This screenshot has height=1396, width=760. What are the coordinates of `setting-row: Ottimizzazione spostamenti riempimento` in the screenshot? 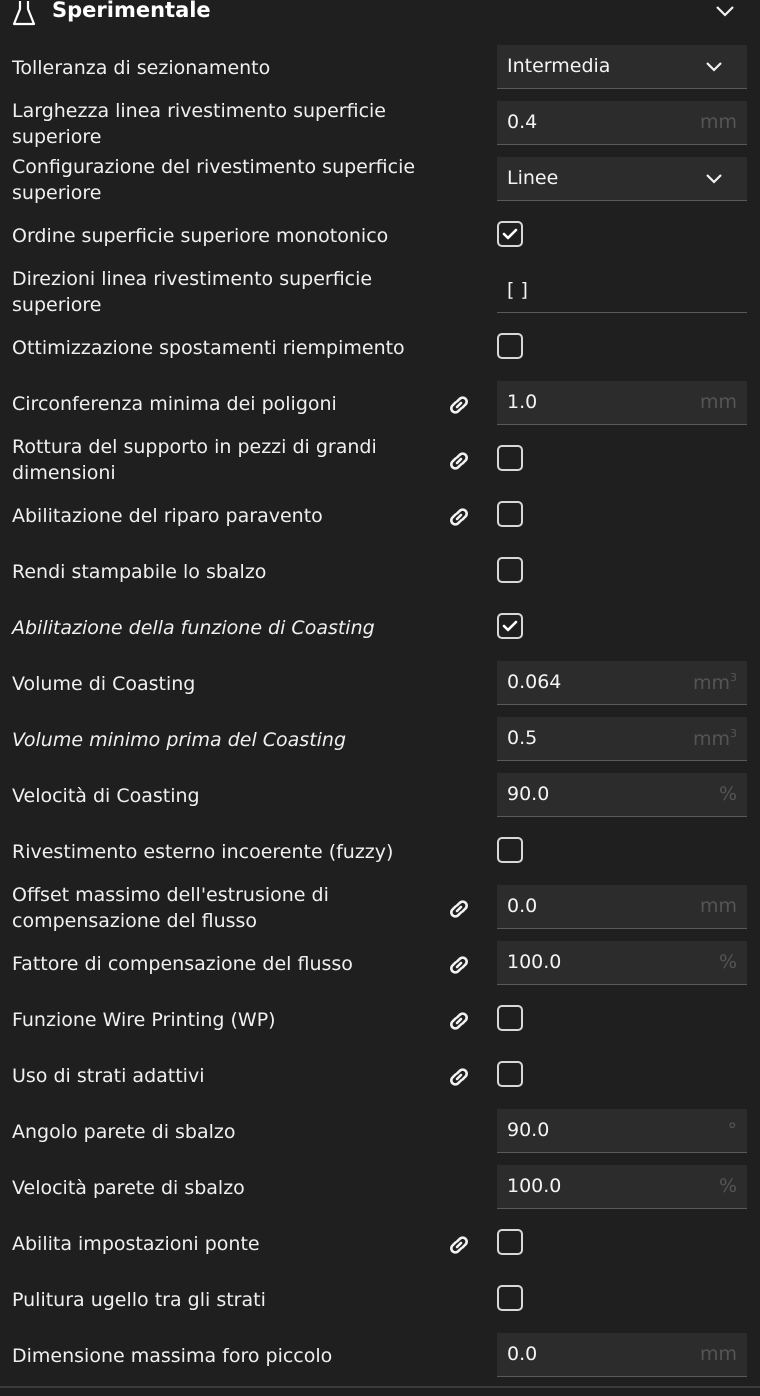 It's located at (380, 348).